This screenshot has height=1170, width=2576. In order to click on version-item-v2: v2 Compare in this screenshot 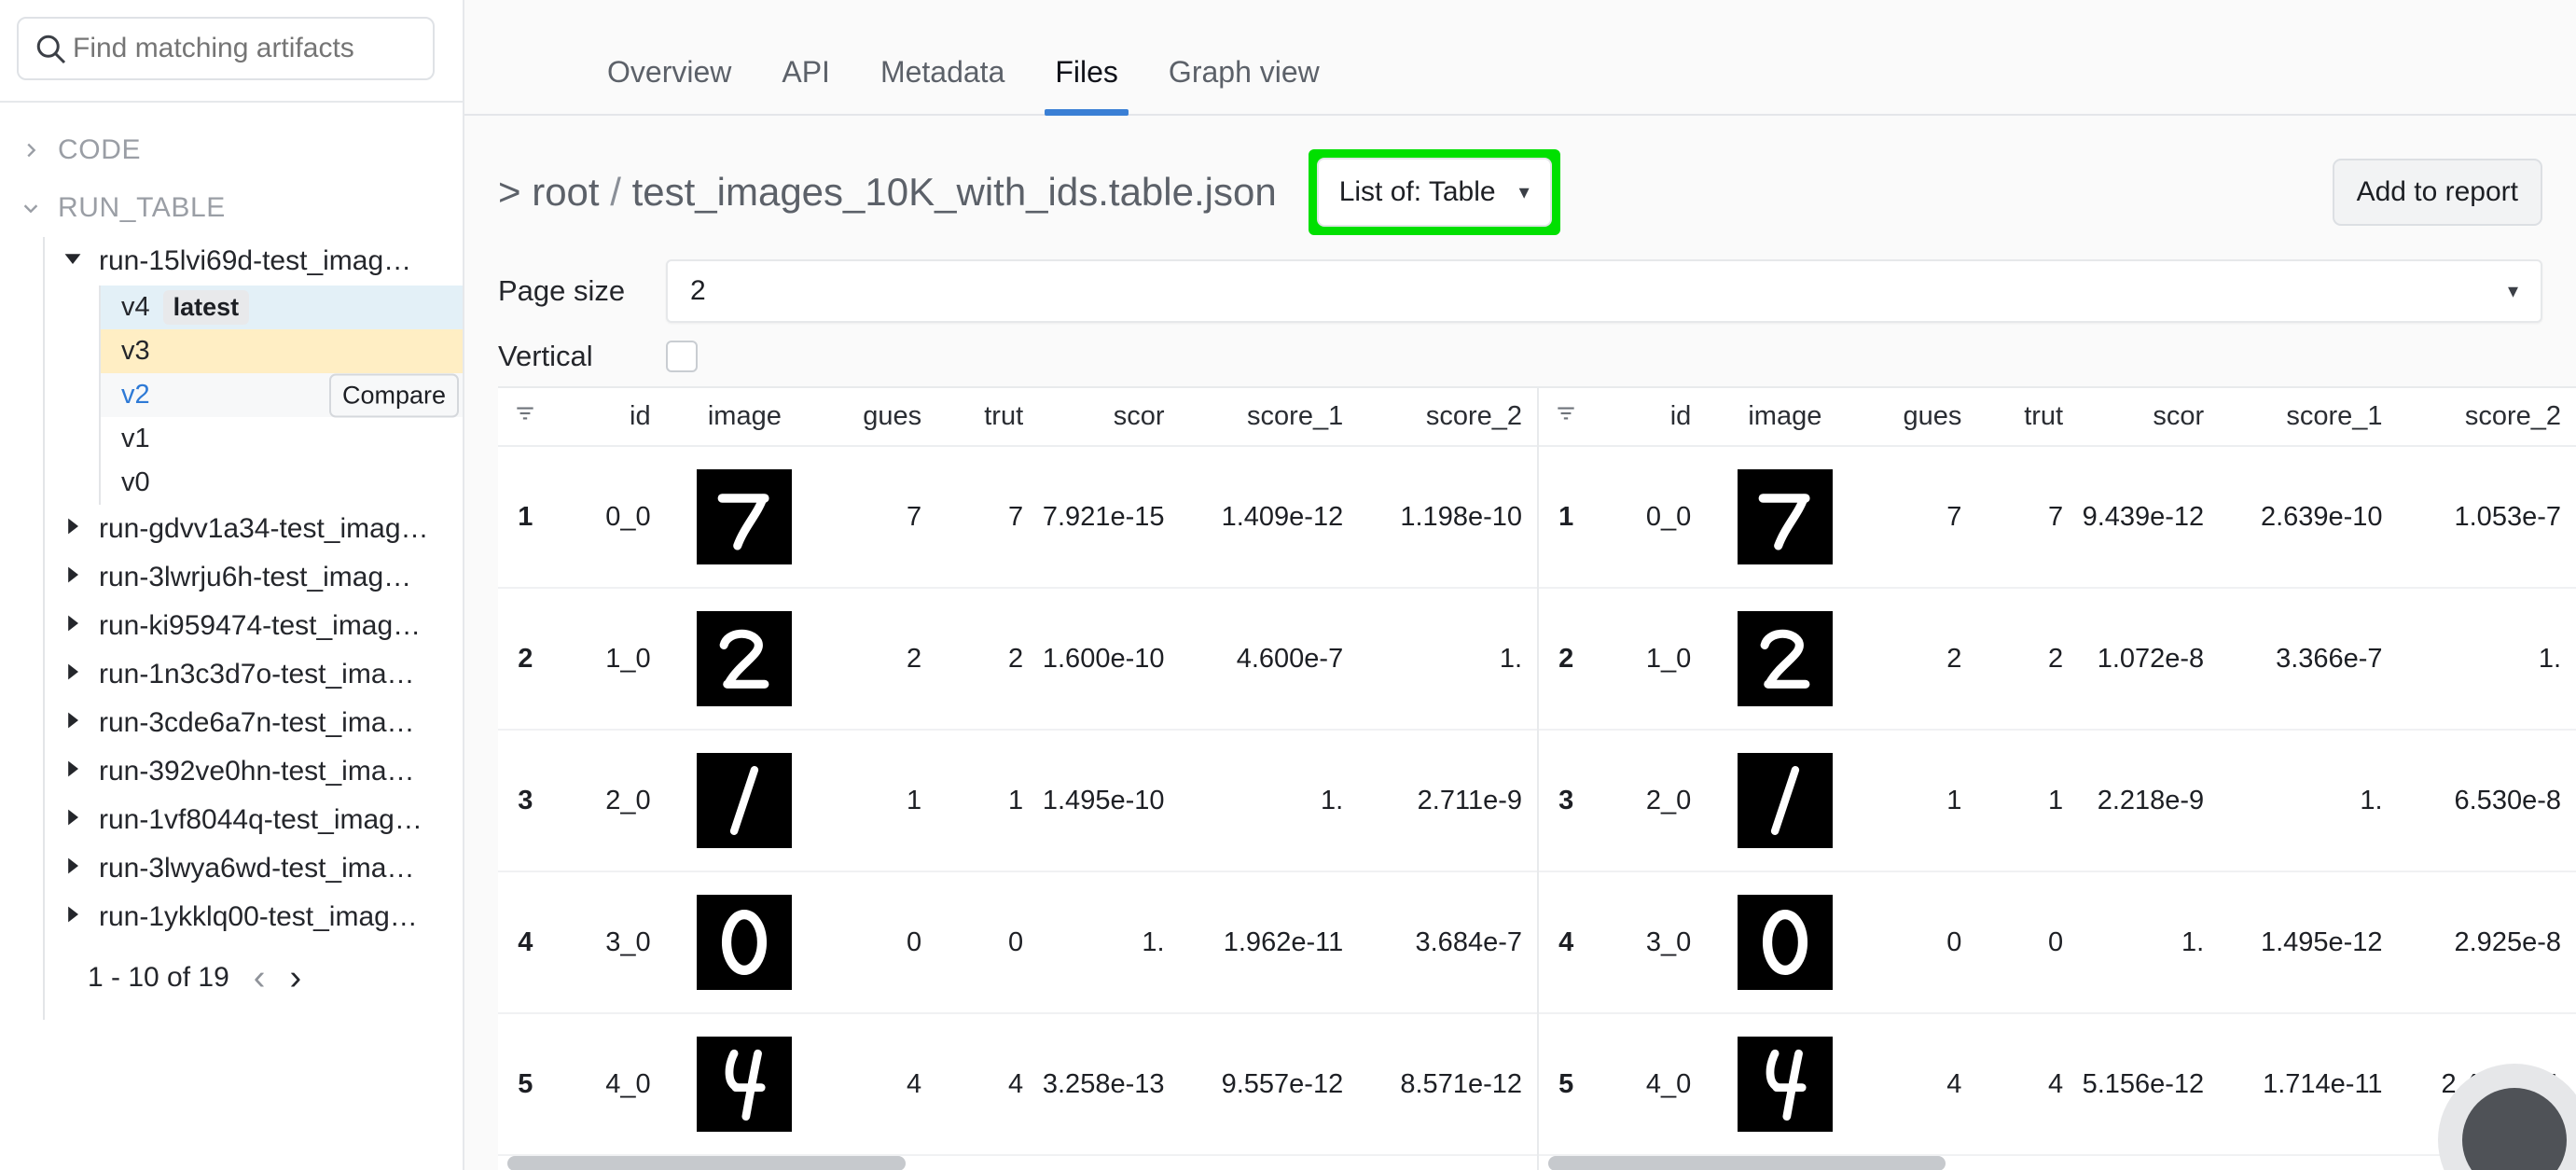, I will do `click(282, 395)`.